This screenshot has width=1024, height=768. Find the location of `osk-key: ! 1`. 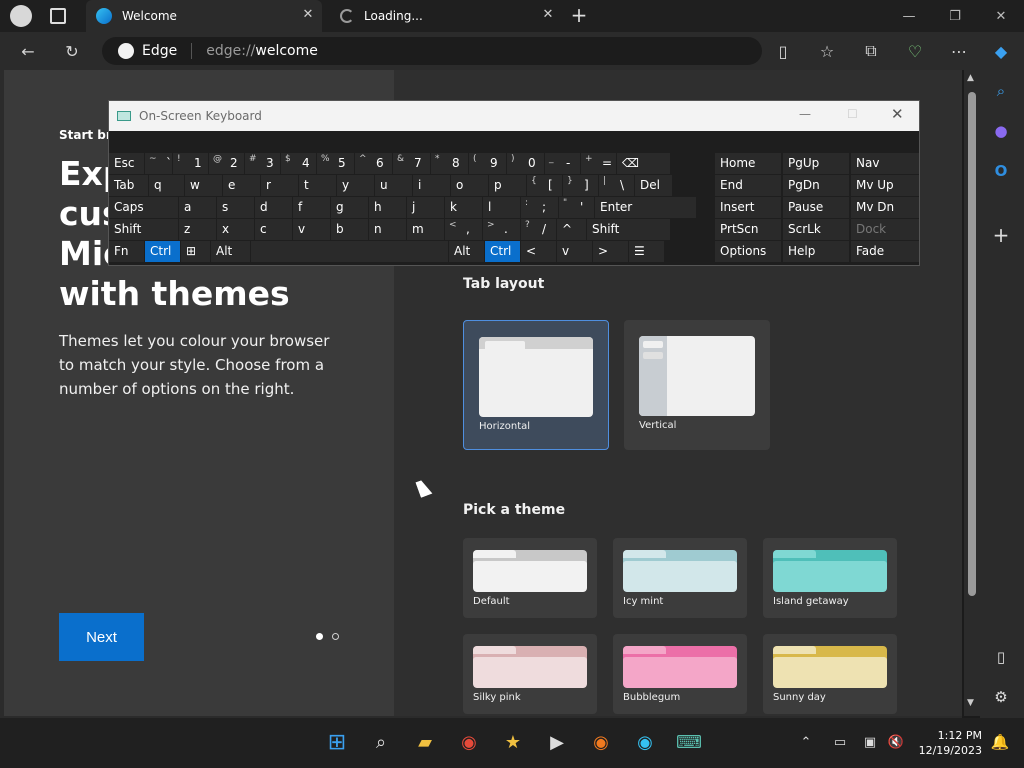

osk-key: ! 1 is located at coordinates (190, 163).